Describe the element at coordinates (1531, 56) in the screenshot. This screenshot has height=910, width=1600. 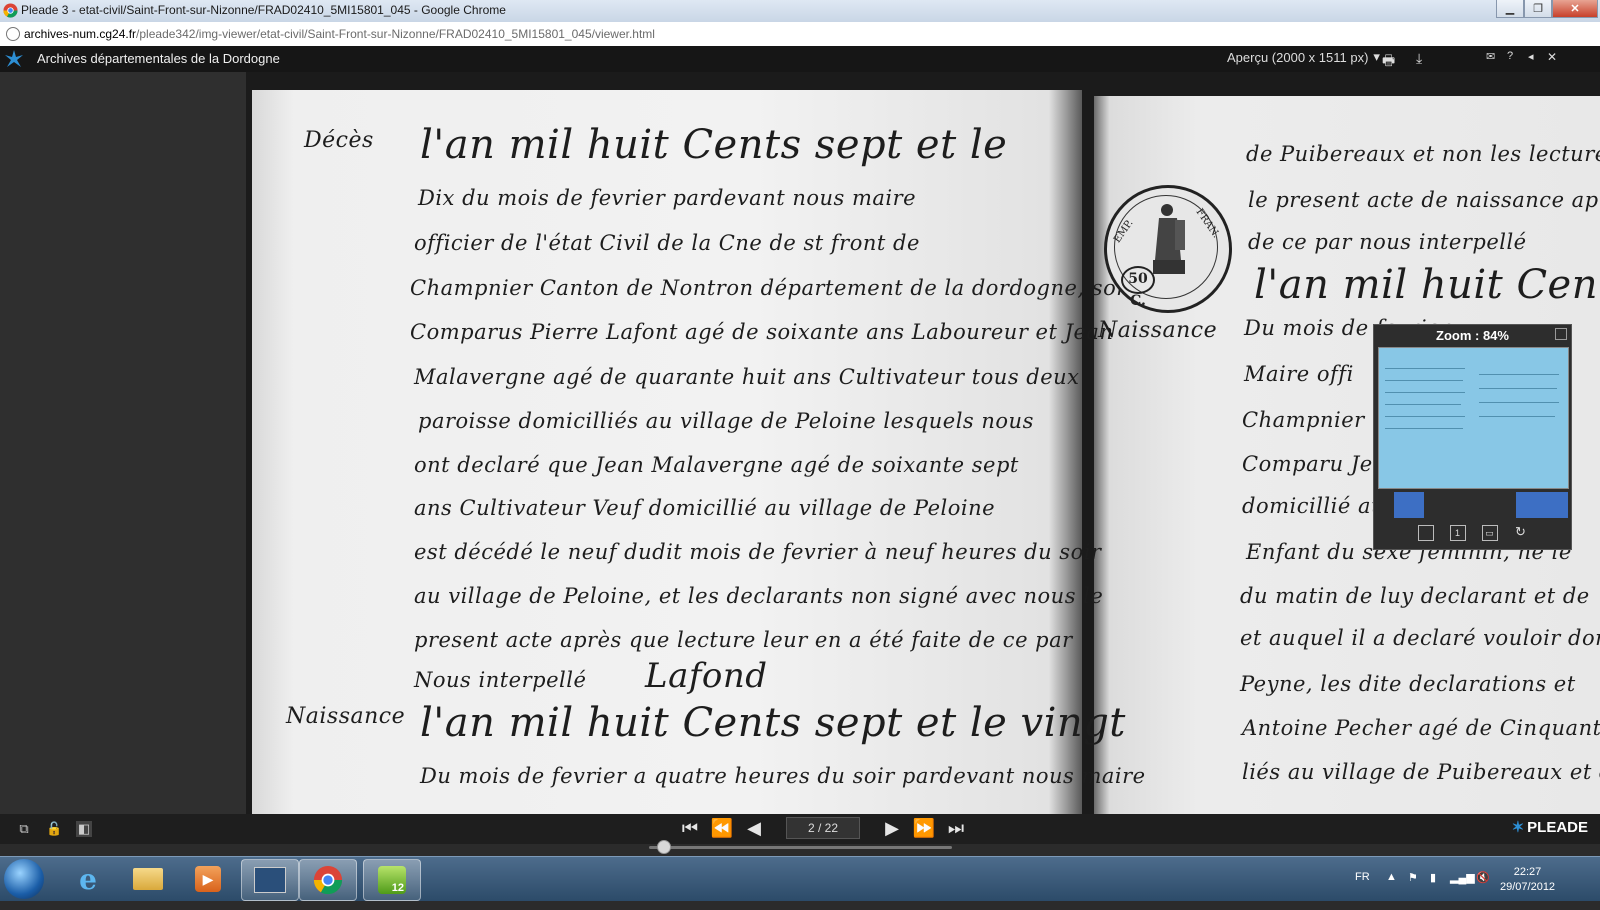
I see `collapse-left-icon: ◂` at that location.